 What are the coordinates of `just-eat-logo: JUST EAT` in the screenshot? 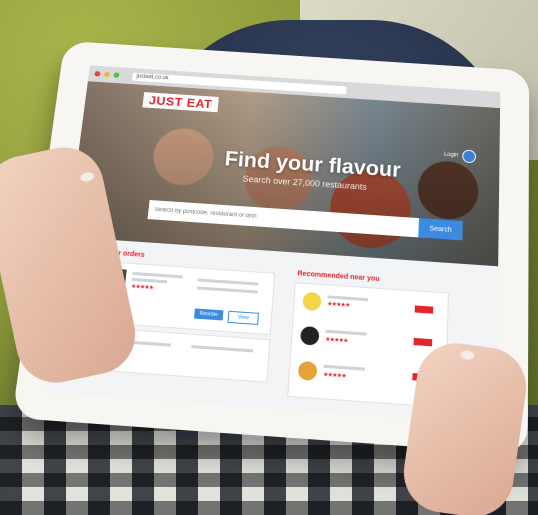 It's located at (180, 102).